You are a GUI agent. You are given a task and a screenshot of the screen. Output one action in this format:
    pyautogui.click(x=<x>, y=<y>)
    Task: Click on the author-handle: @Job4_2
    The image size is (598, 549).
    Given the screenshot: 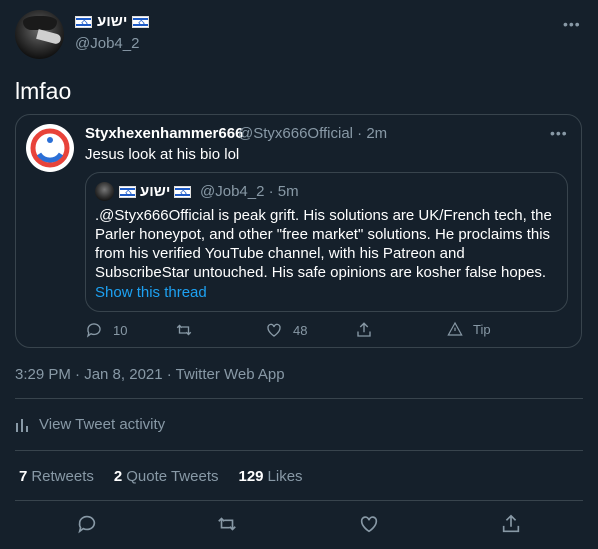 What is the action you would take?
    pyautogui.click(x=107, y=43)
    